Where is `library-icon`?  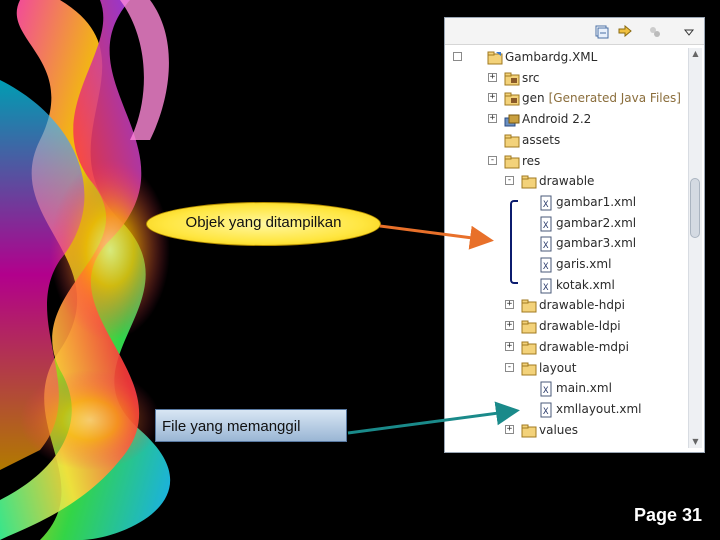 library-icon is located at coordinates (512, 120).